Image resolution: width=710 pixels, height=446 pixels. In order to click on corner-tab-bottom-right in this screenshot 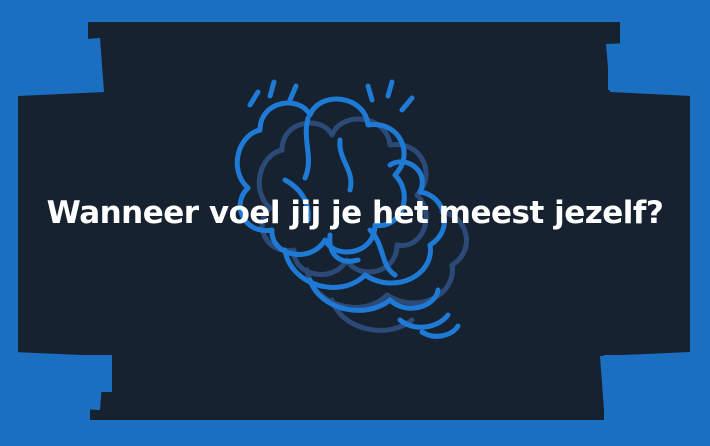, I will do `click(647, 381)`.